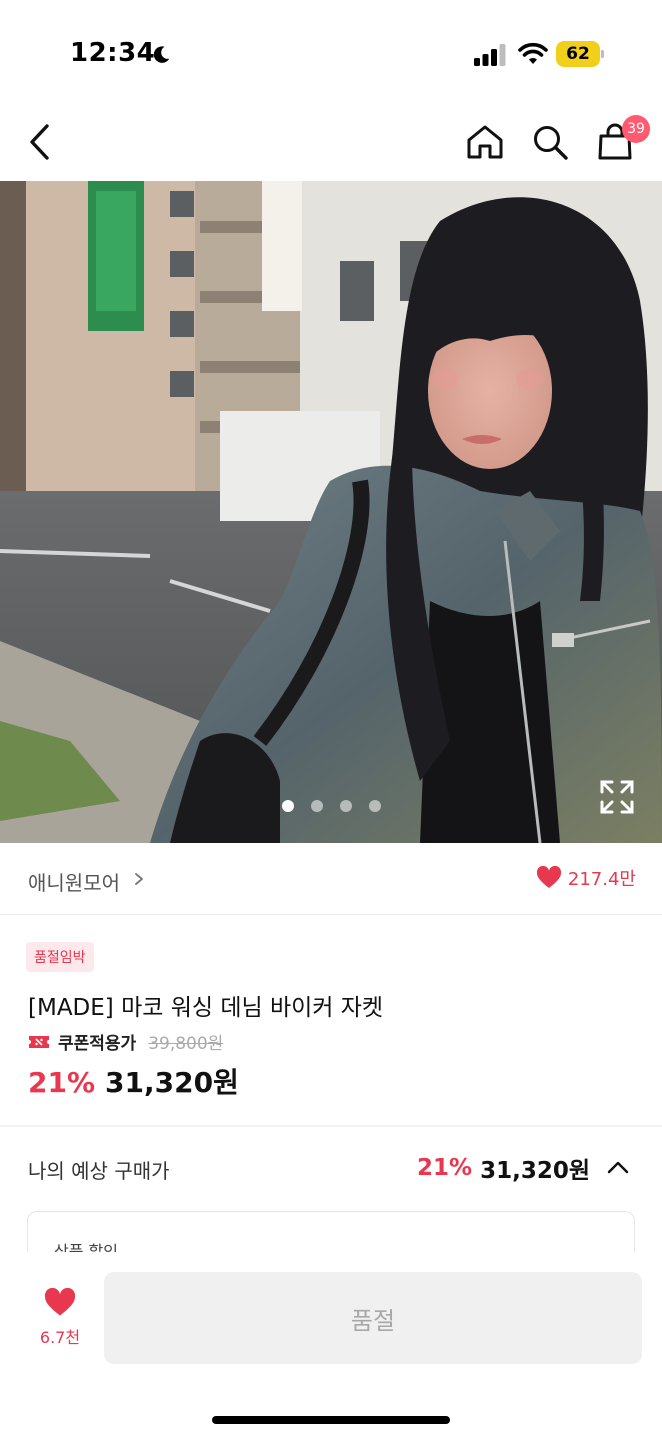 The width and height of the screenshot is (662, 1440). I want to click on brand-likes: 217.4만, so click(586, 878).